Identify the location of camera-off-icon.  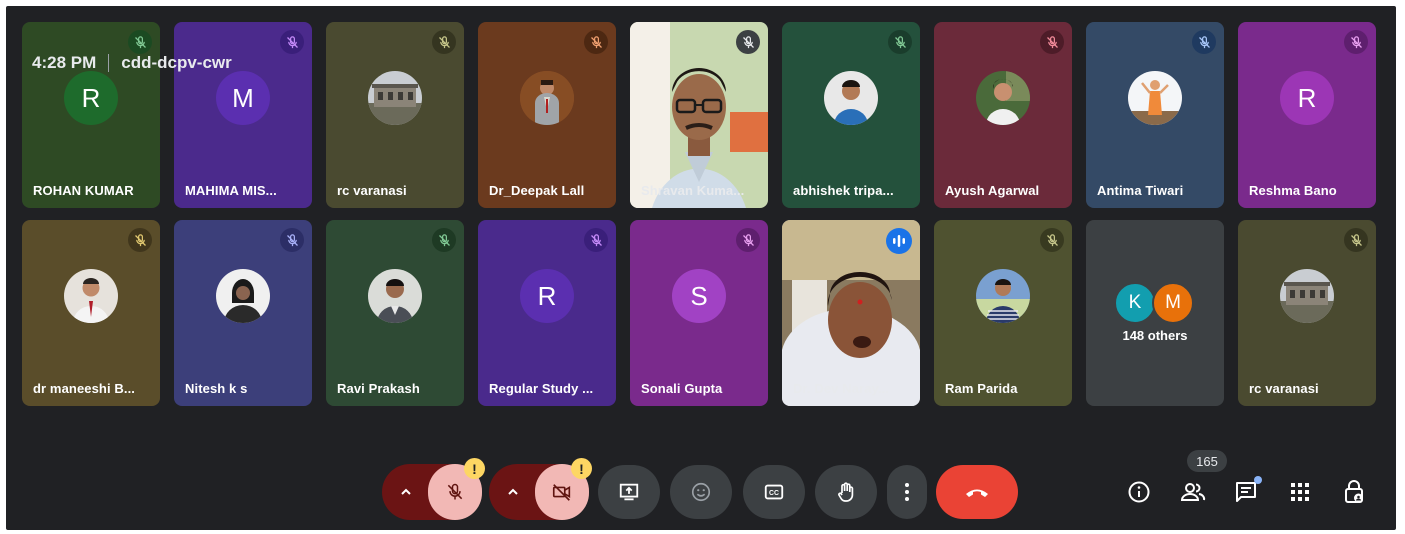
(561, 492).